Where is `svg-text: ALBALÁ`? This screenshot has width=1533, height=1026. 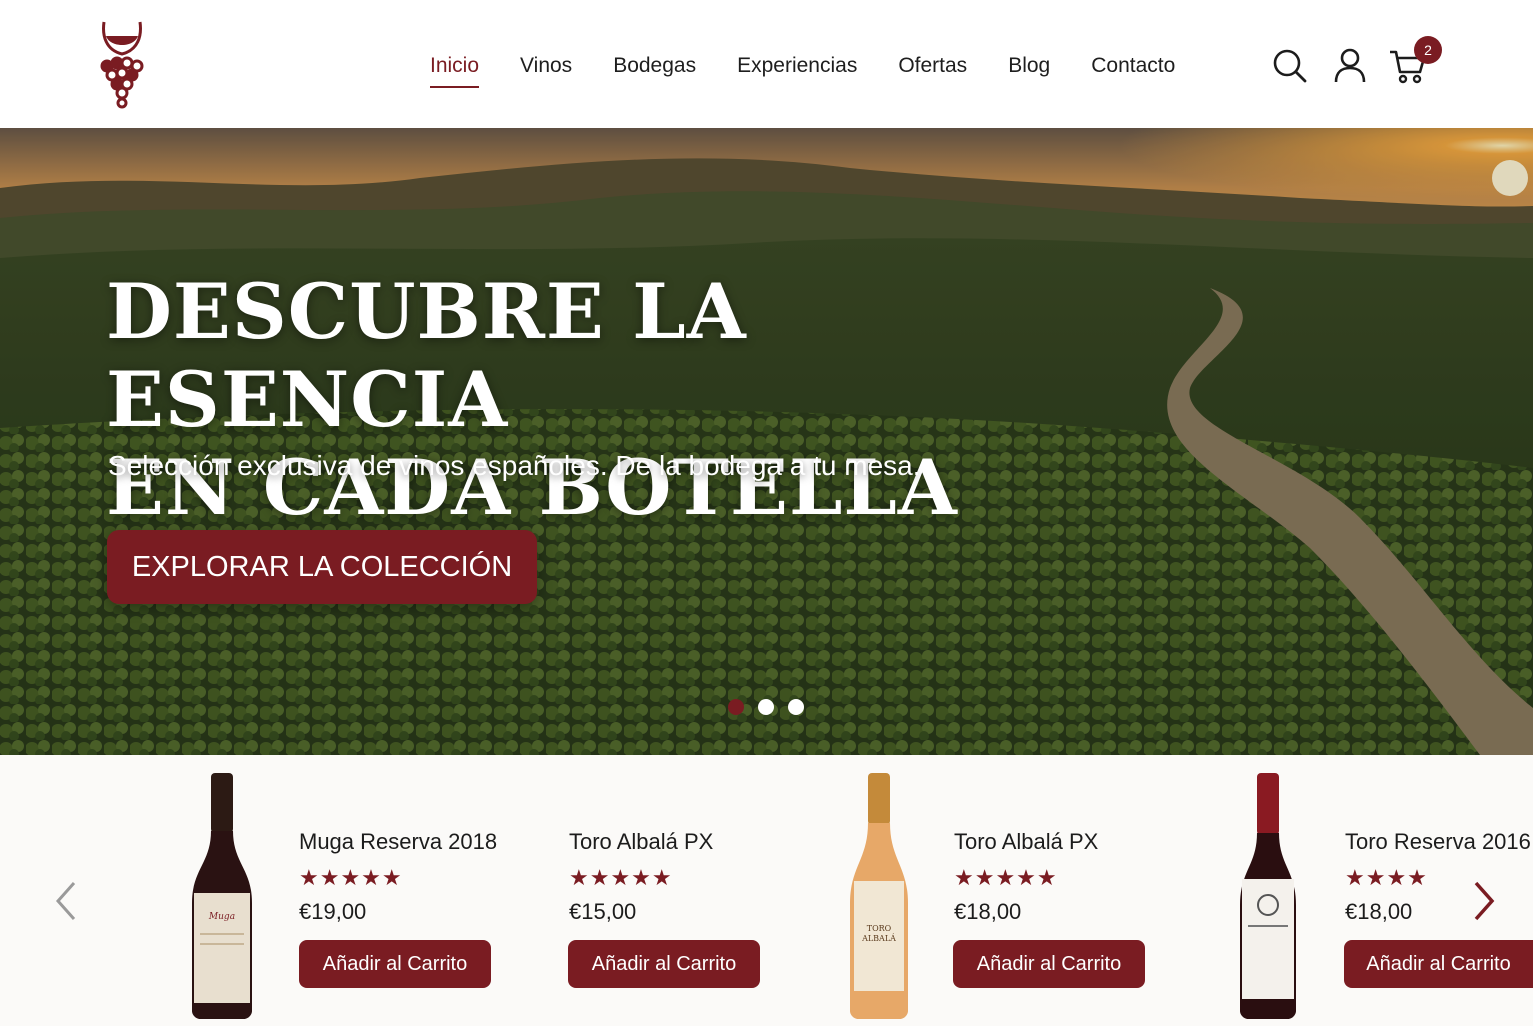 svg-text: ALBALÁ is located at coordinates (878, 938).